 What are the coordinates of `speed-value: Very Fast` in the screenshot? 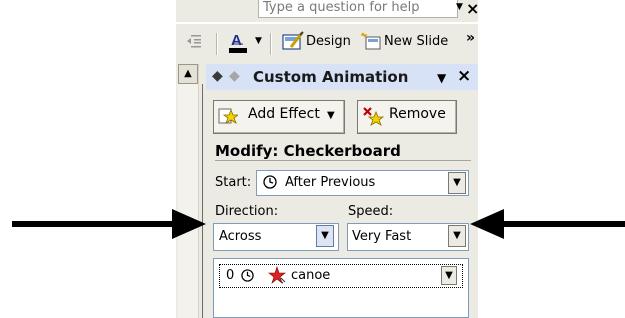 It's located at (382, 236).